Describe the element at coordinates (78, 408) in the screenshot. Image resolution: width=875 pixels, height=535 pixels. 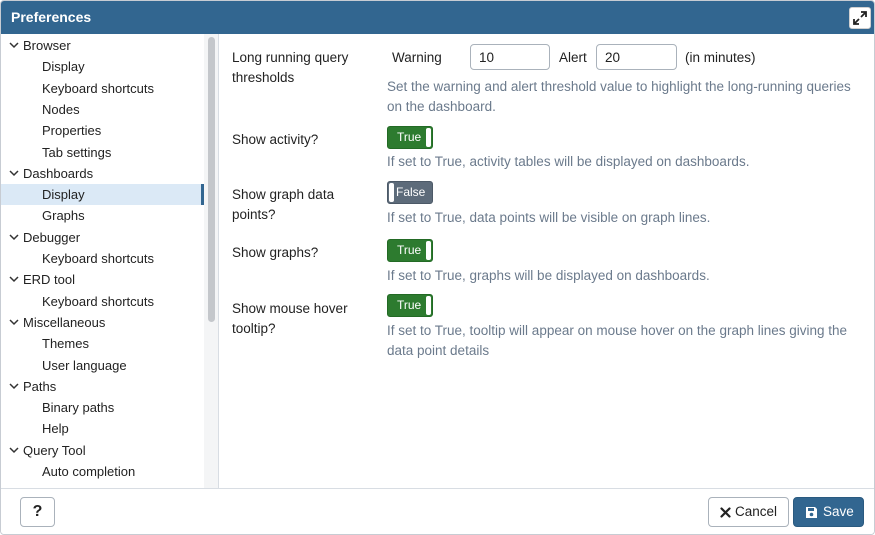
I see `tree-item-label: Binary paths` at that location.